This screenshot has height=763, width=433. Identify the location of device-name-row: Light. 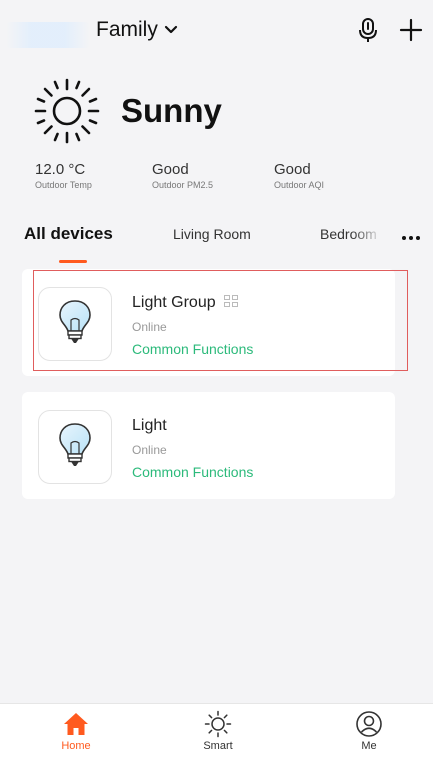
(149, 426).